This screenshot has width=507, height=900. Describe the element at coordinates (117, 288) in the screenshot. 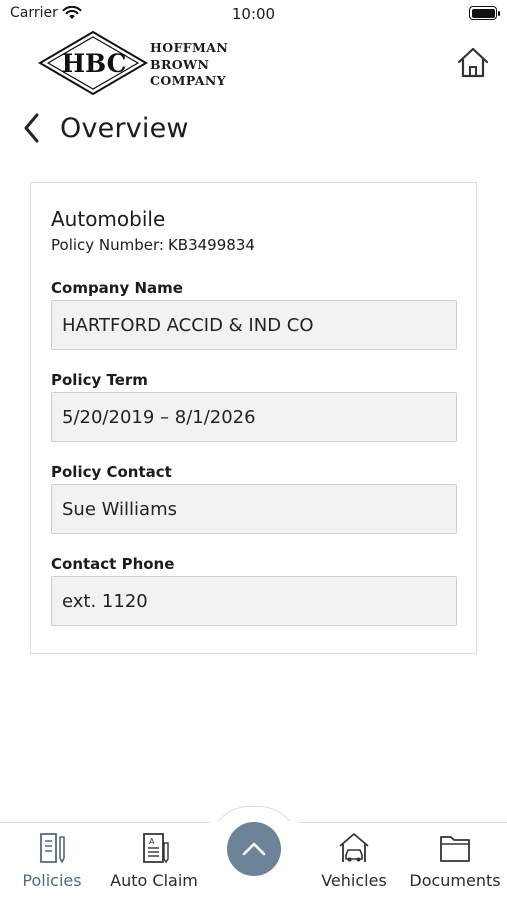

I see `company-name-label: Company Name` at that location.